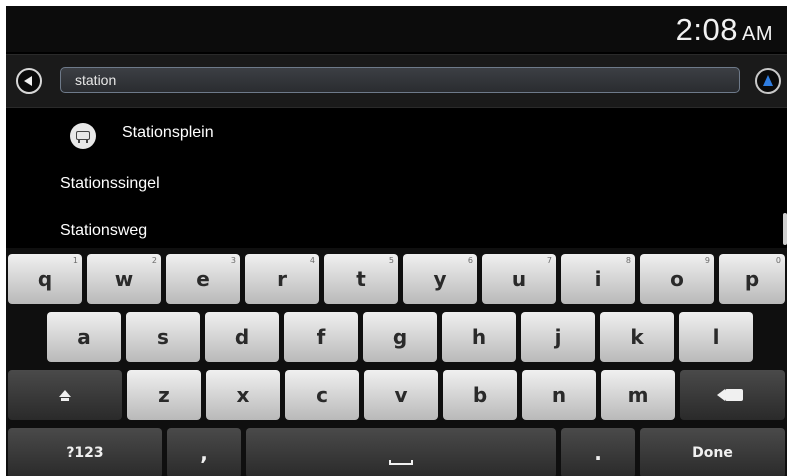  What do you see at coordinates (233, 260) in the screenshot?
I see `key-hint: 3` at bounding box center [233, 260].